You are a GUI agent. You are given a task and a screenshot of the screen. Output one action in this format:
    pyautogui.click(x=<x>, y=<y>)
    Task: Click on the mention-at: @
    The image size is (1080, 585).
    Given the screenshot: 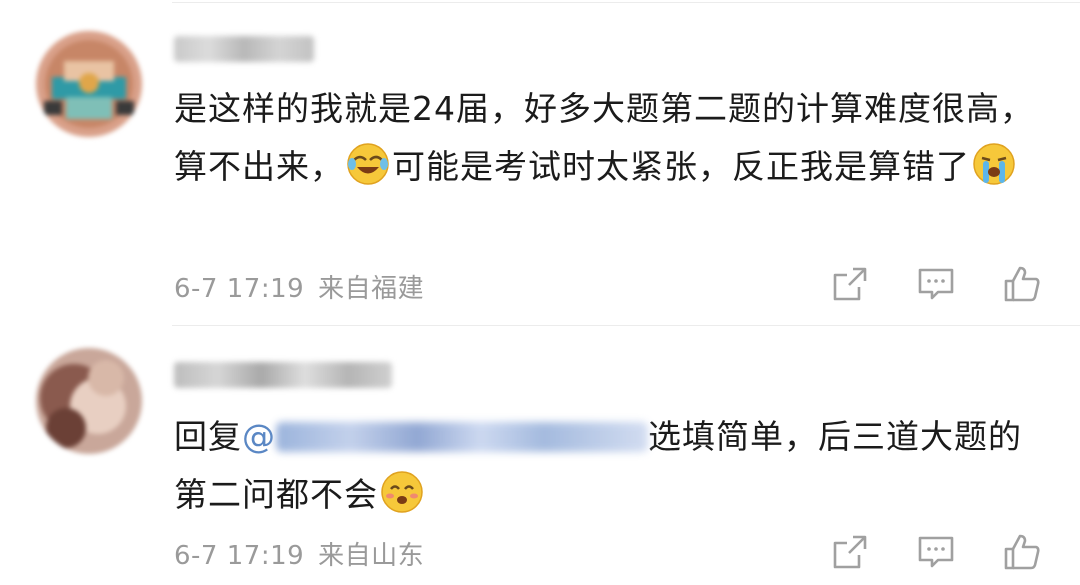 What is the action you would take?
    pyautogui.click(x=259, y=436)
    